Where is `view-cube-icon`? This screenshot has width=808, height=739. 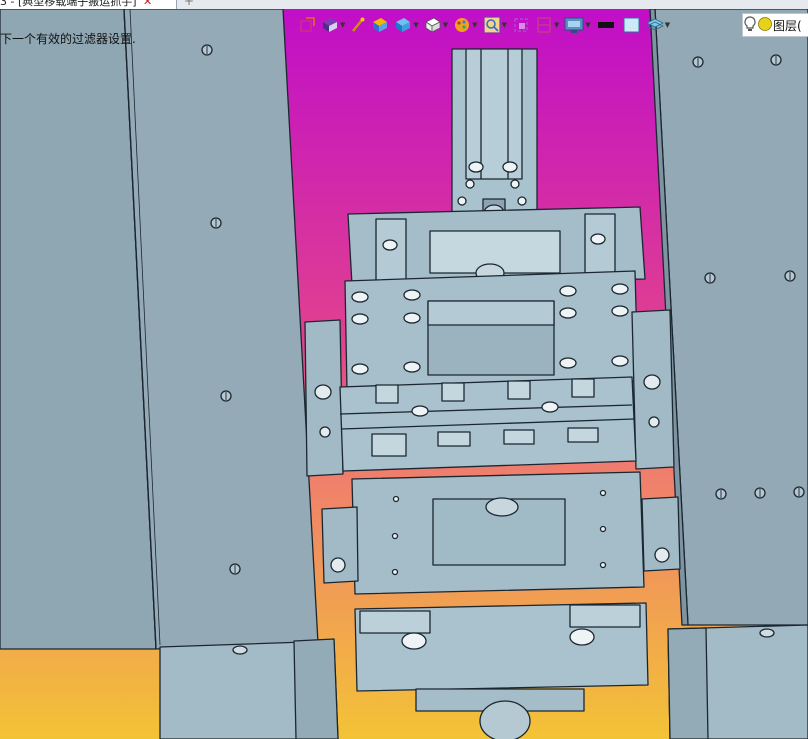
view-cube-icon is located at coordinates (307, 25).